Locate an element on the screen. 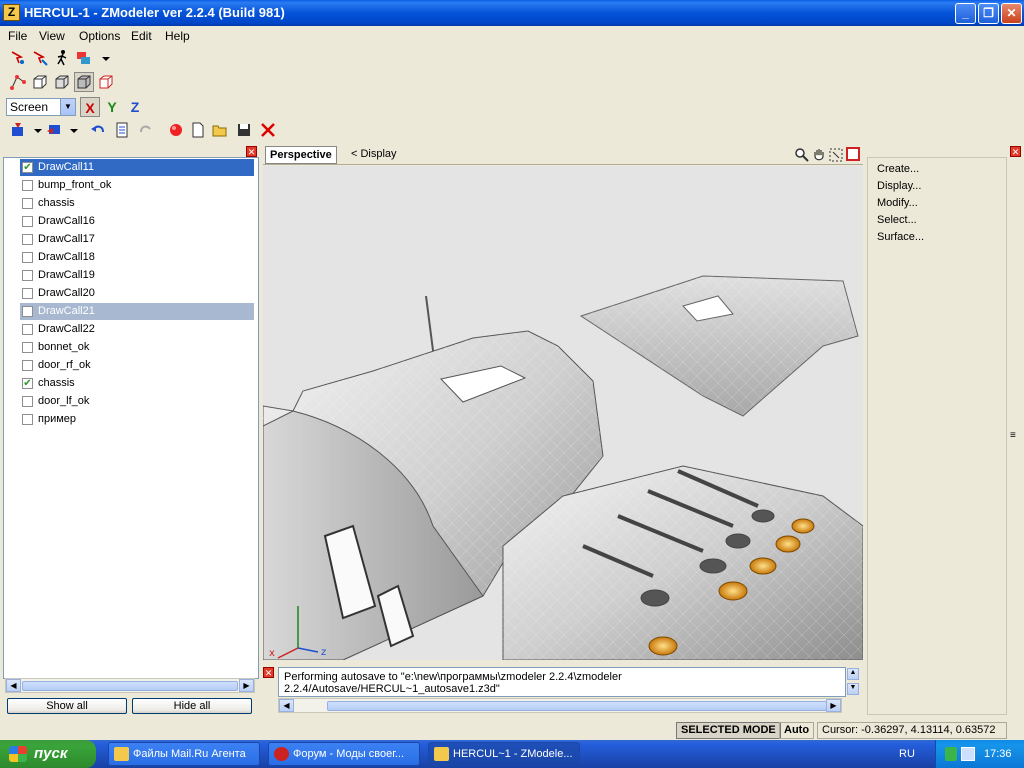 This screenshot has height=768, width=1024. record-button is located at coordinates (176, 130).